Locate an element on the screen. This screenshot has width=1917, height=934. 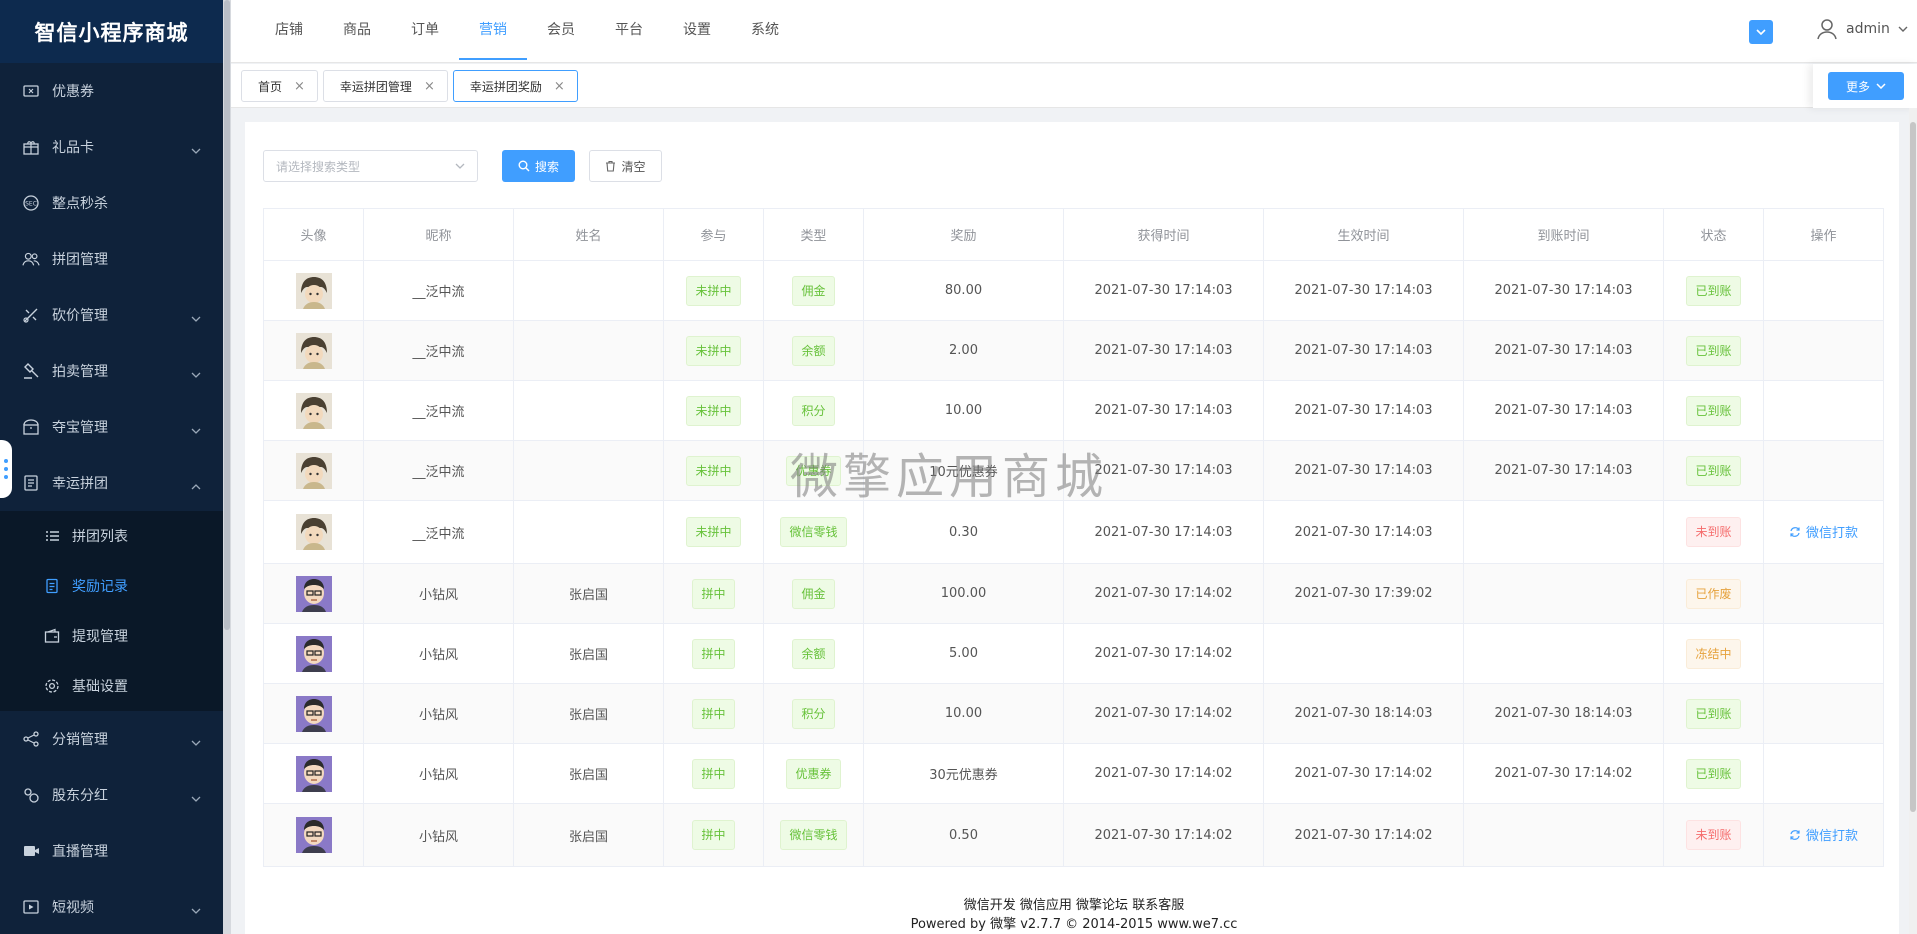
status-cell: 未到账 is located at coordinates (1713, 532).